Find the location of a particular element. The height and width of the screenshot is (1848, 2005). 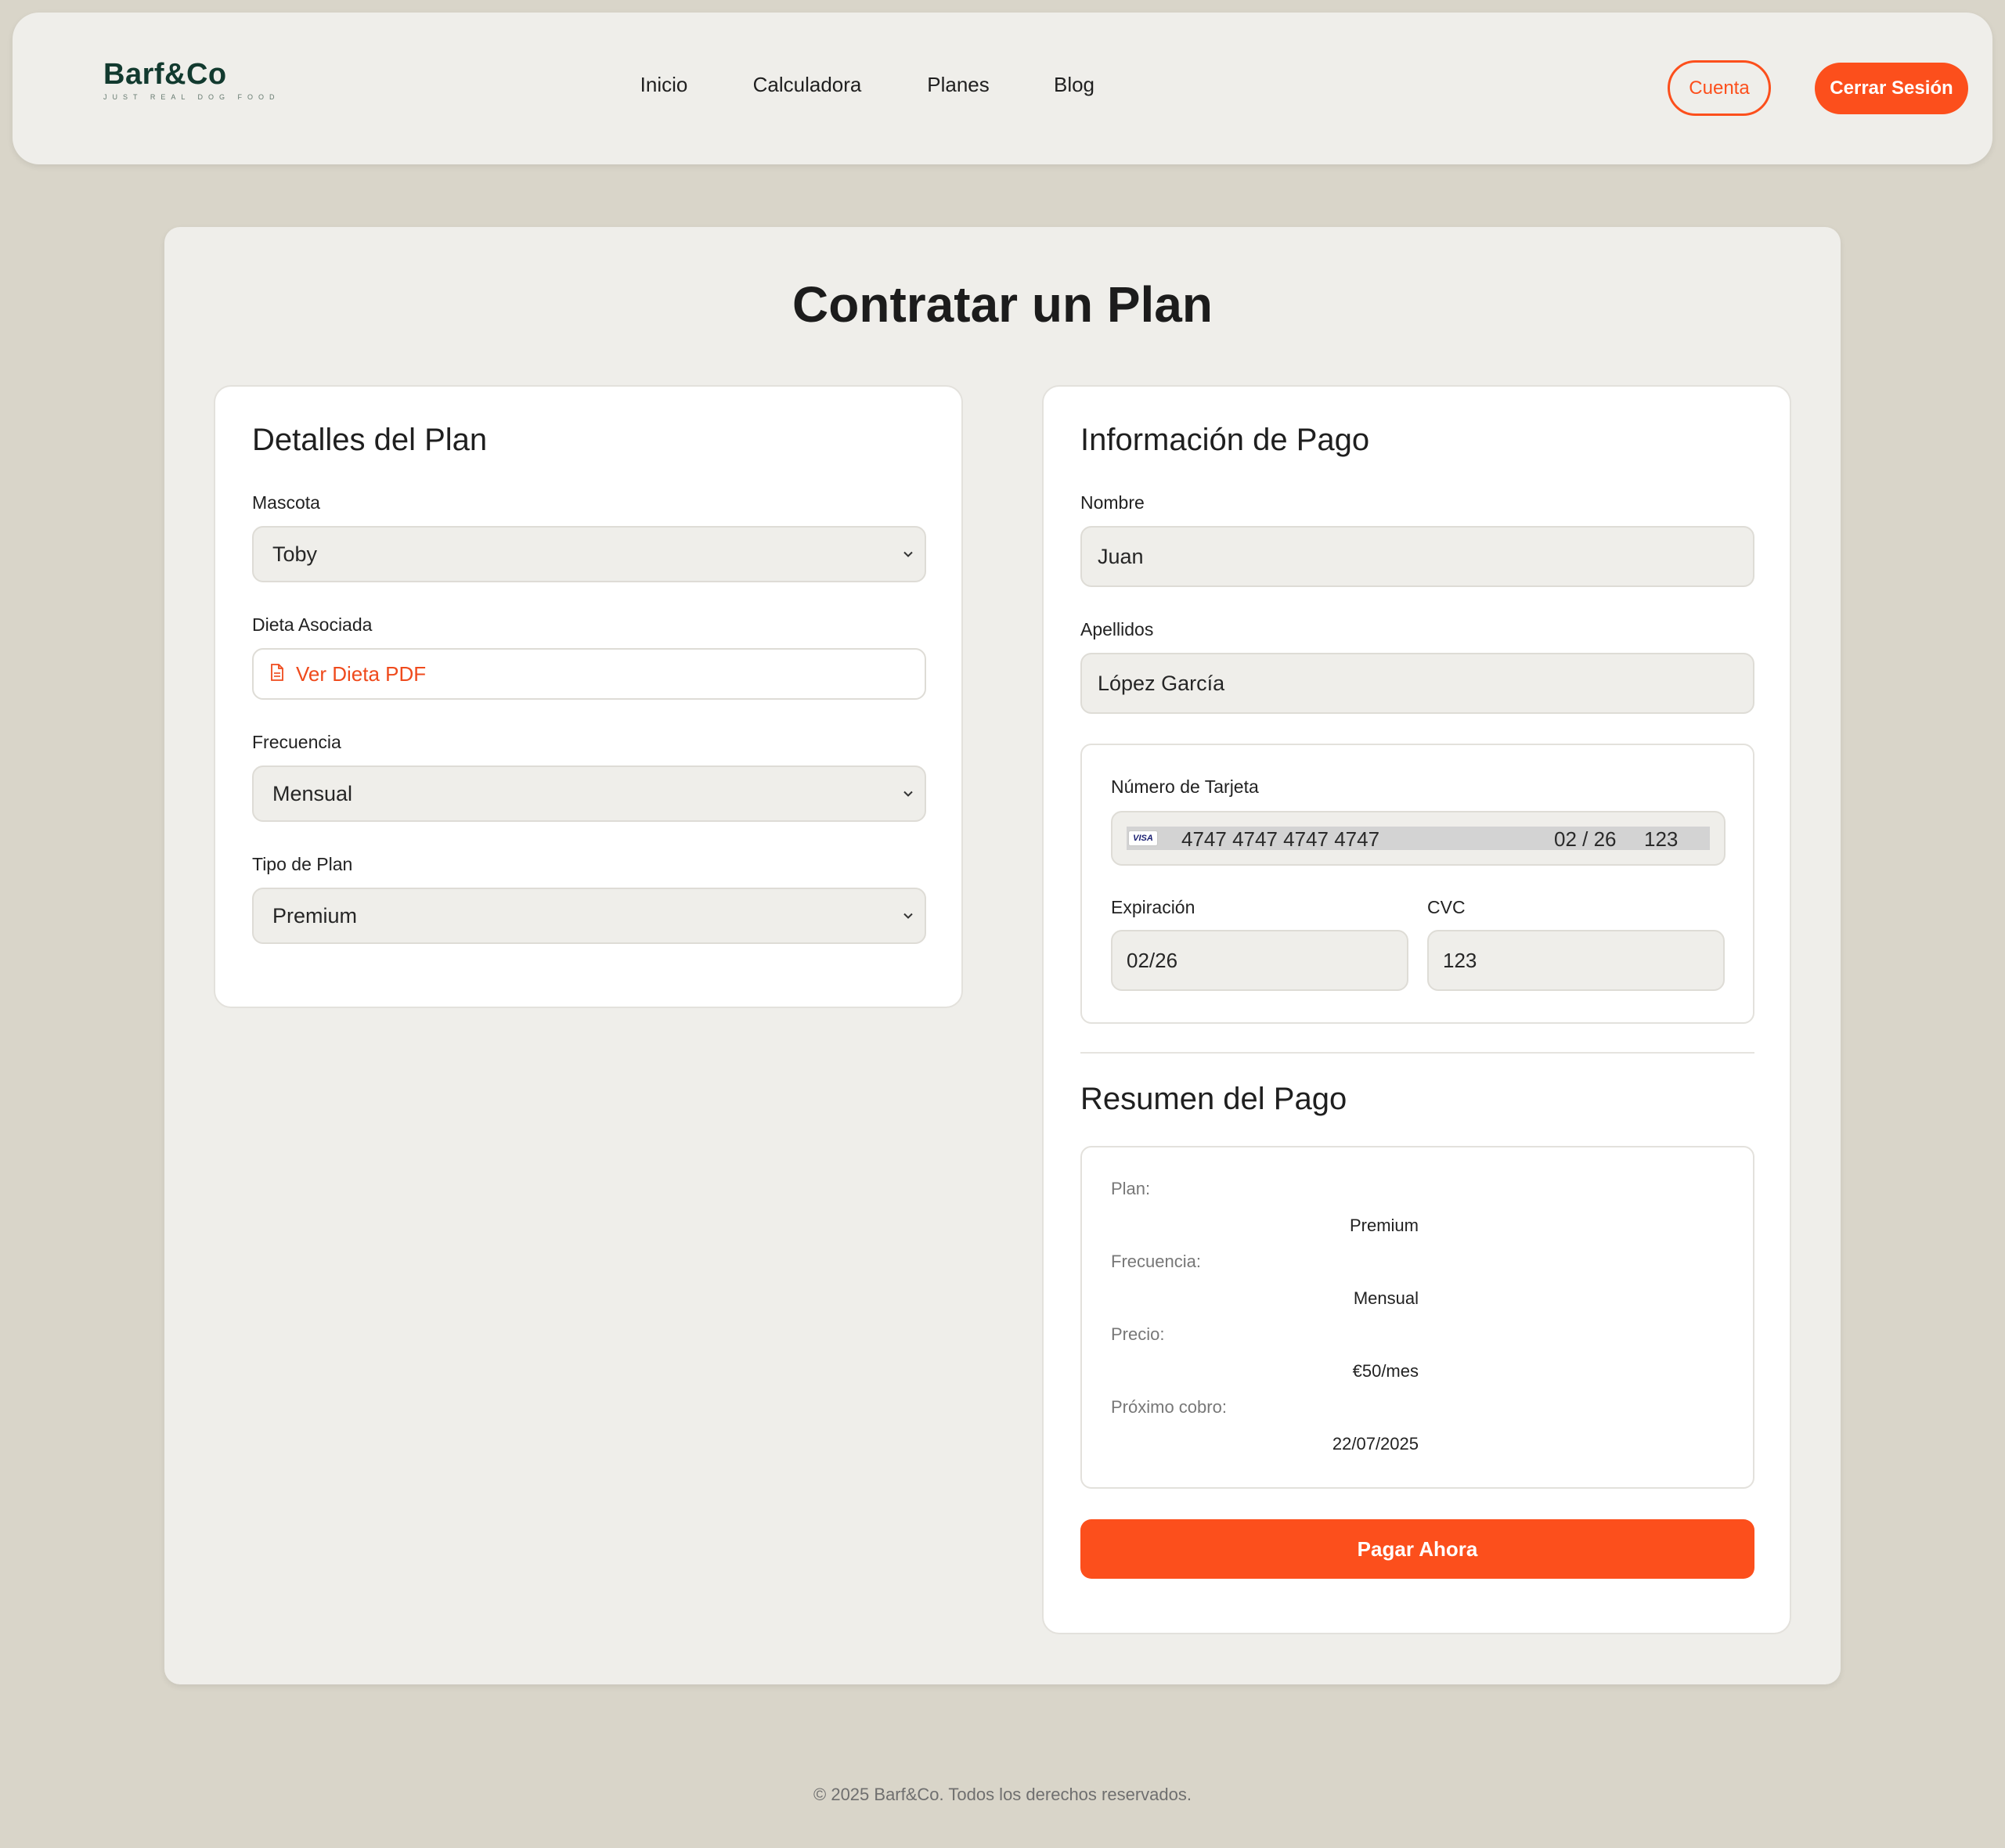

summary-next-charge-label: Próximo cobro: is located at coordinates (1169, 1407).